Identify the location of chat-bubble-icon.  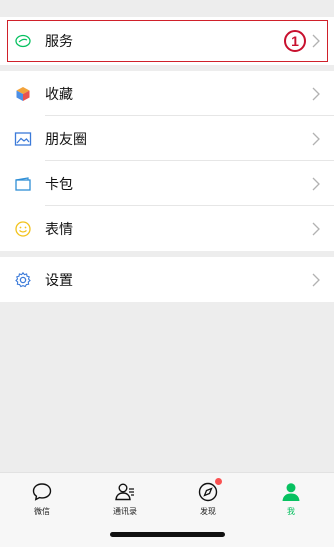
(42, 492).